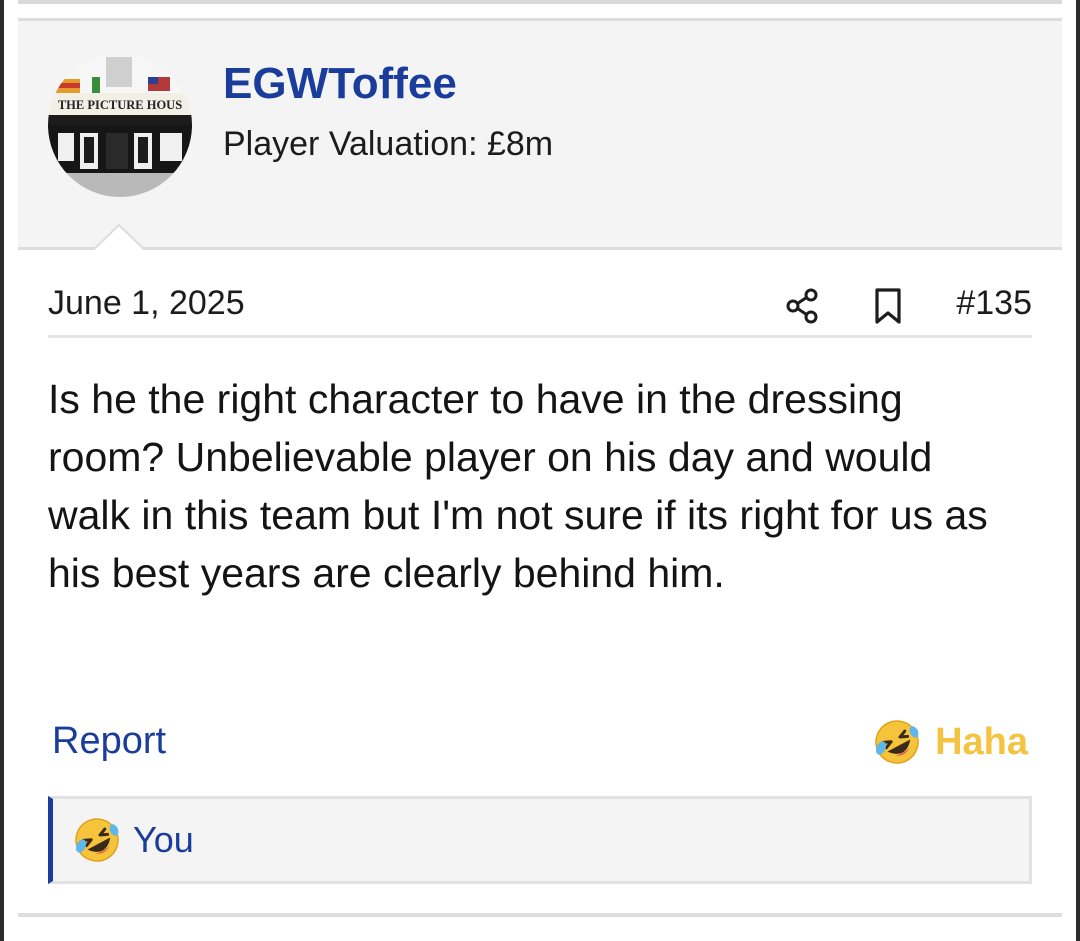  I want to click on header-pointer-arrow, so click(119, 238).